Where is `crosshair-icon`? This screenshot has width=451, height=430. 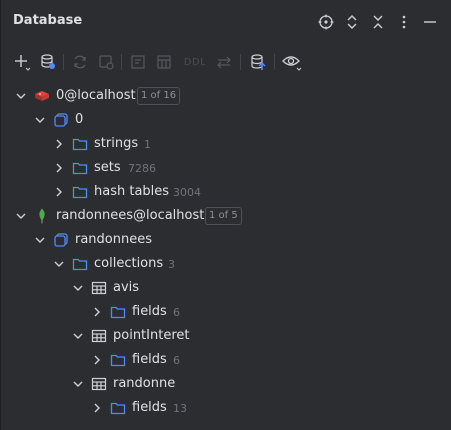
crosshair-icon is located at coordinates (326, 22).